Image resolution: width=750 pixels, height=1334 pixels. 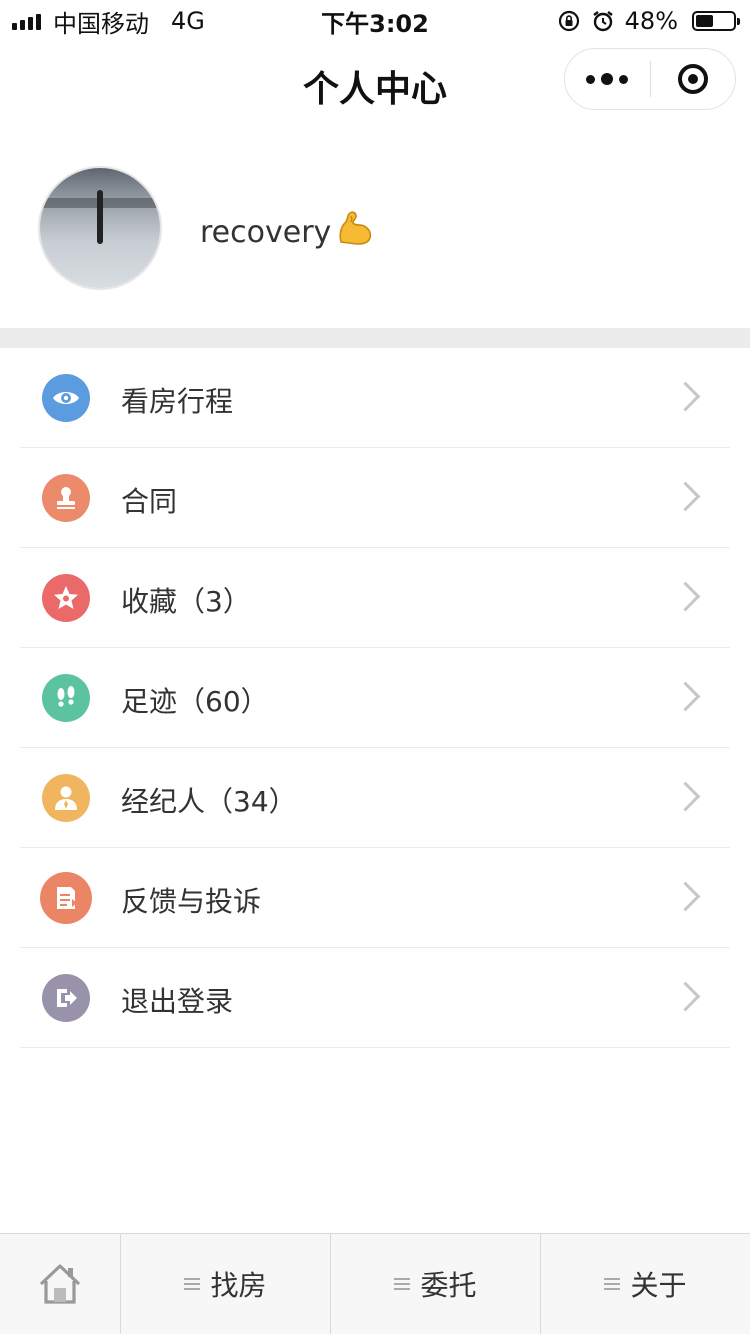 I want to click on battery-icon, so click(x=716, y=21).